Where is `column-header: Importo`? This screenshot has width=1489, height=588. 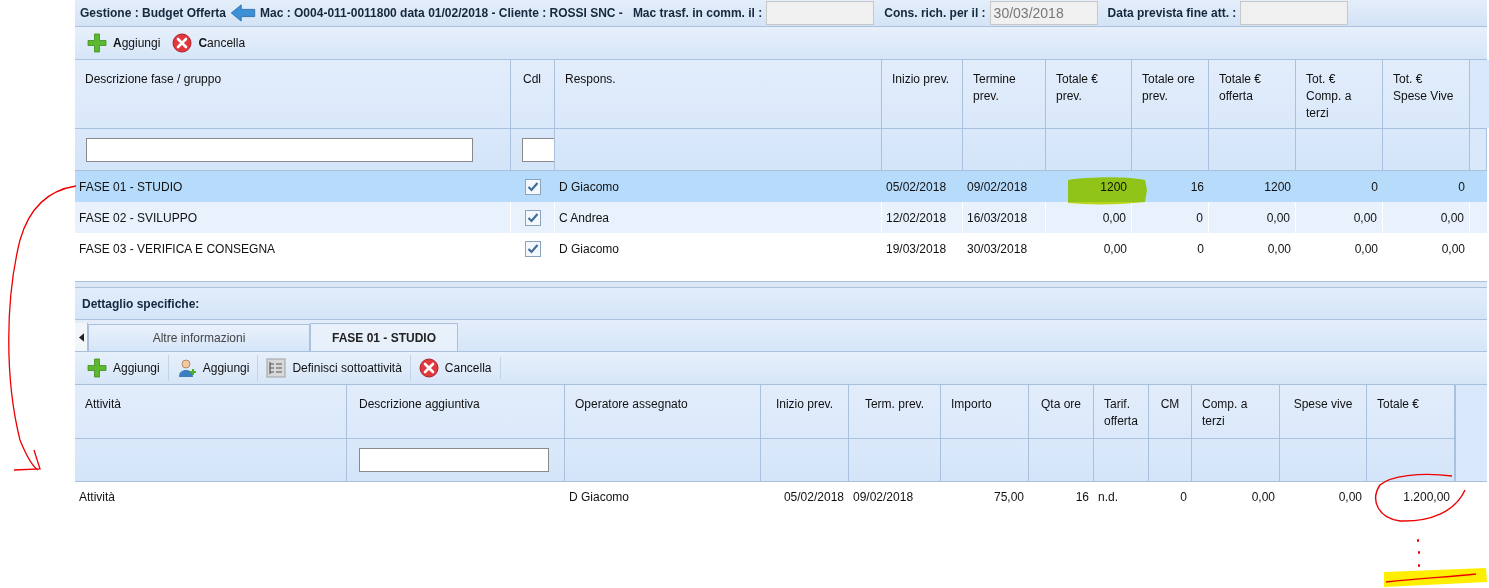 column-header: Importo is located at coordinates (985, 411).